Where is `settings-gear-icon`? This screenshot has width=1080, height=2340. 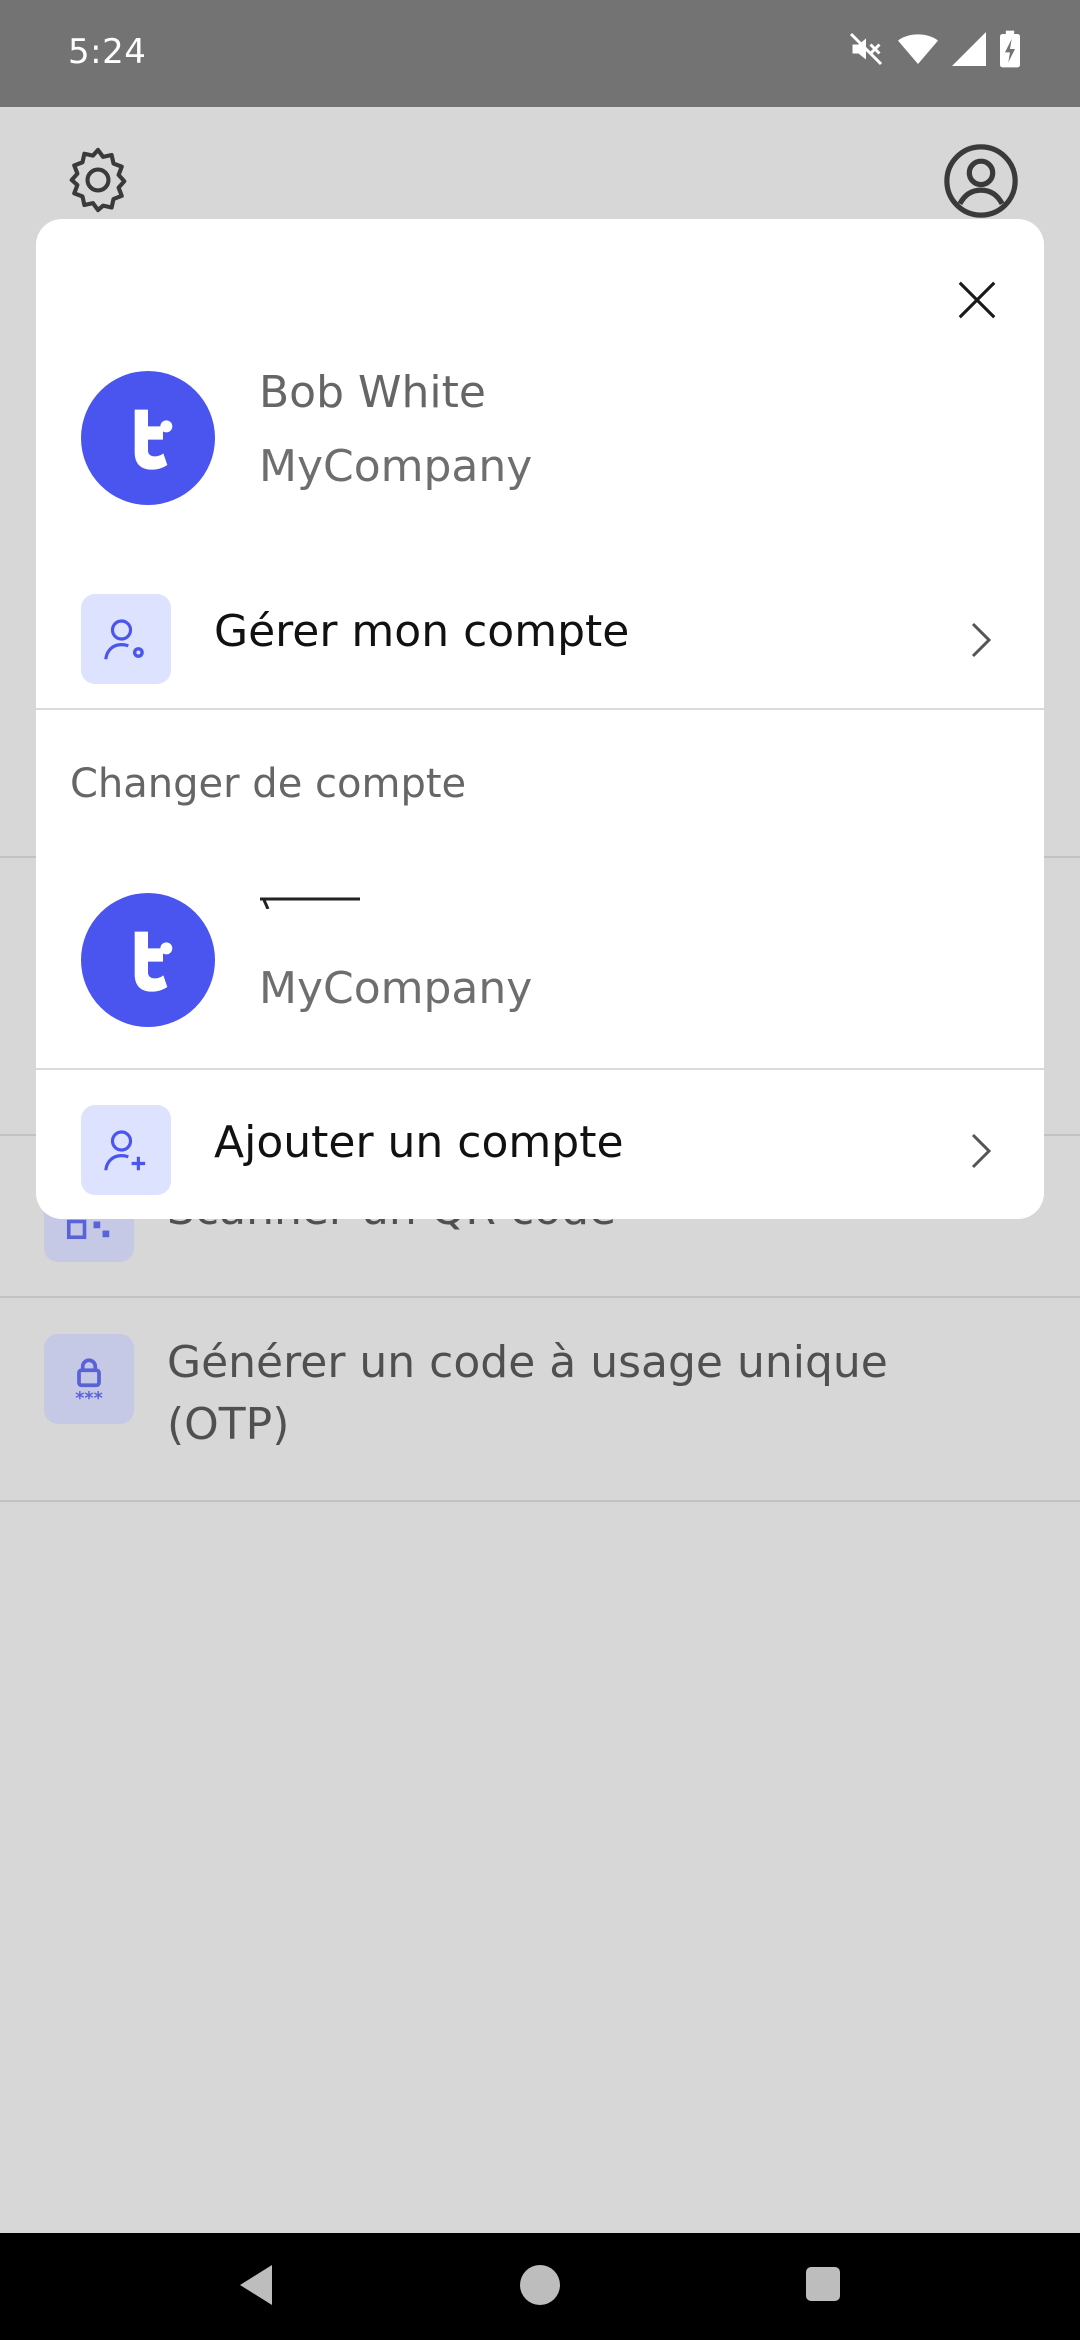 settings-gear-icon is located at coordinates (98, 180).